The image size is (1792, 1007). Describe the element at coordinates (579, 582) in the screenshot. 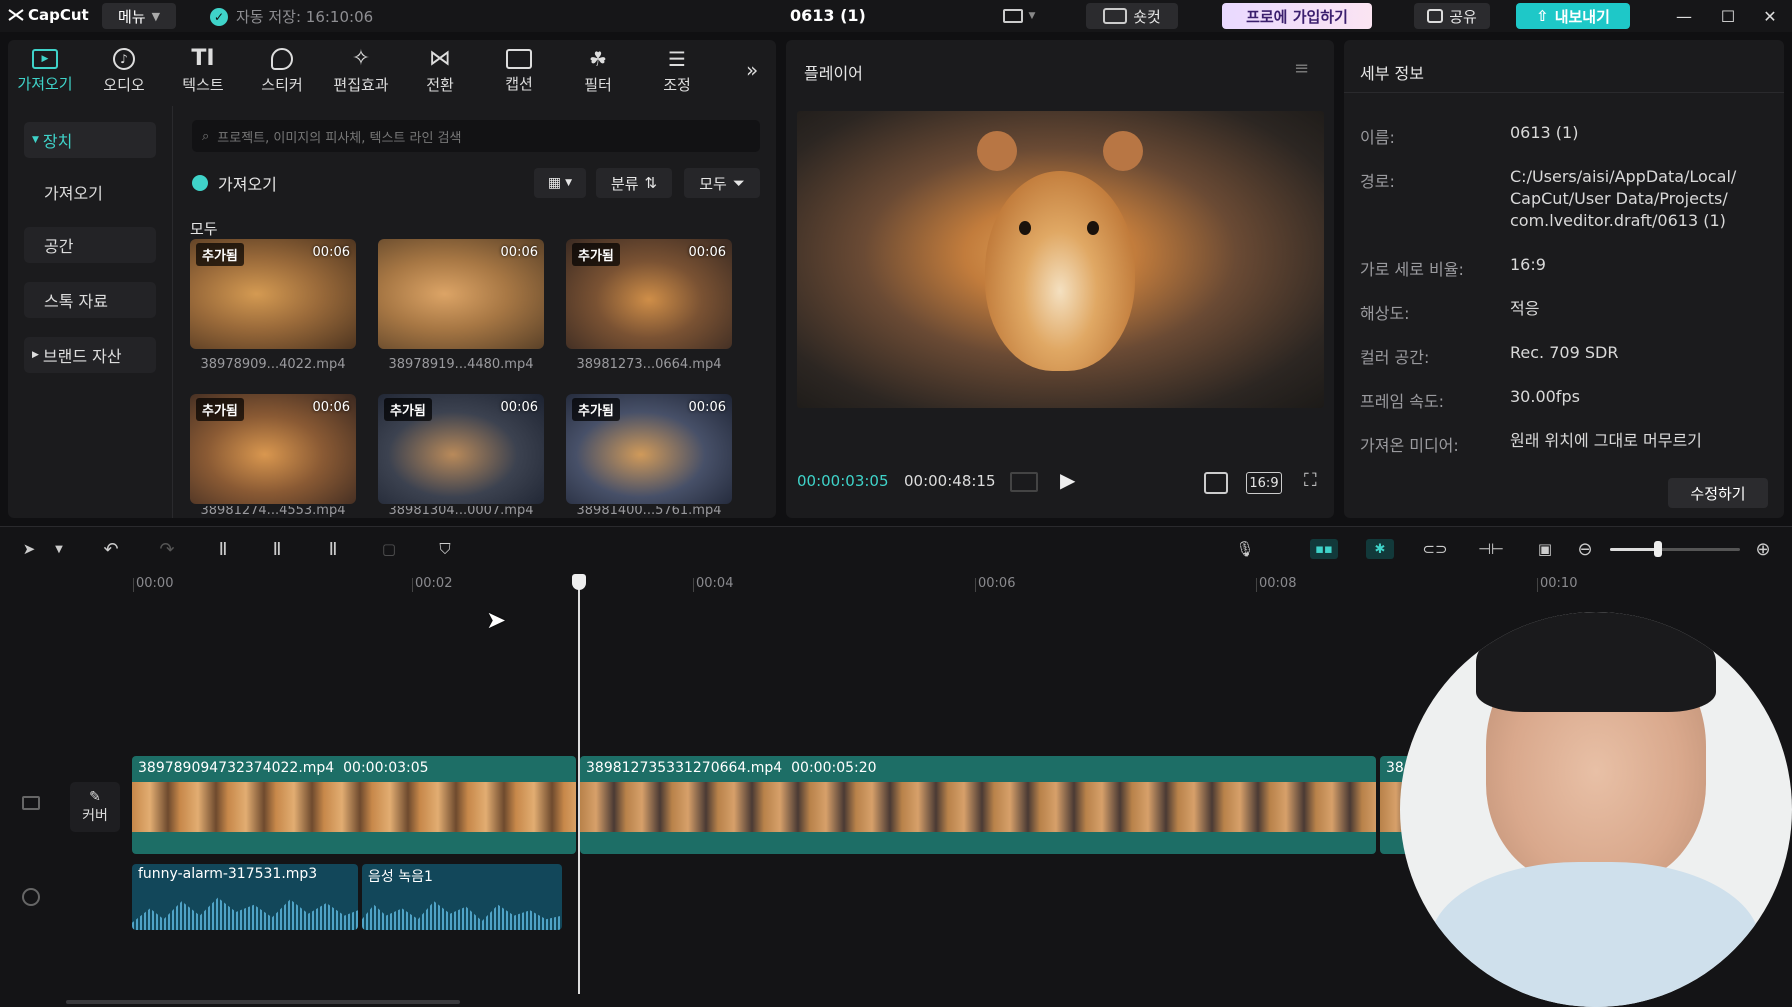

I see `playhead-handle` at that location.